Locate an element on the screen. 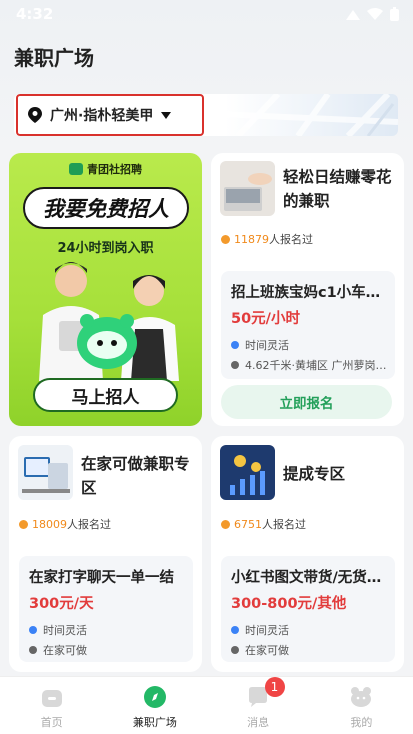 The height and width of the screenshot is (734, 413). promo-brand: 青团社招聘 is located at coordinates (105, 169).